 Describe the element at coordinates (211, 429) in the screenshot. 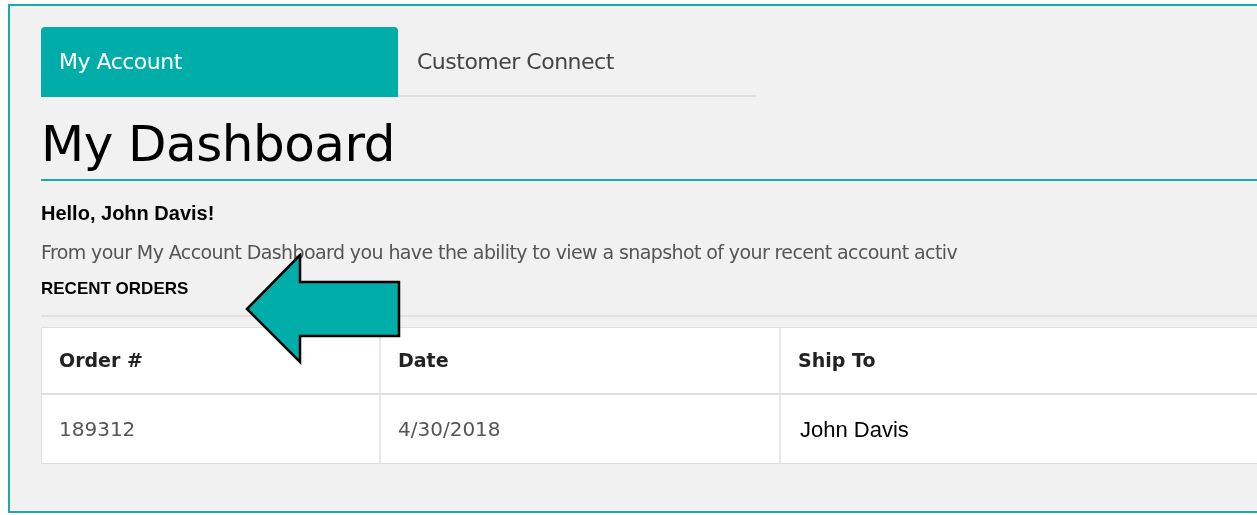

I see `table-cell: 189312` at that location.